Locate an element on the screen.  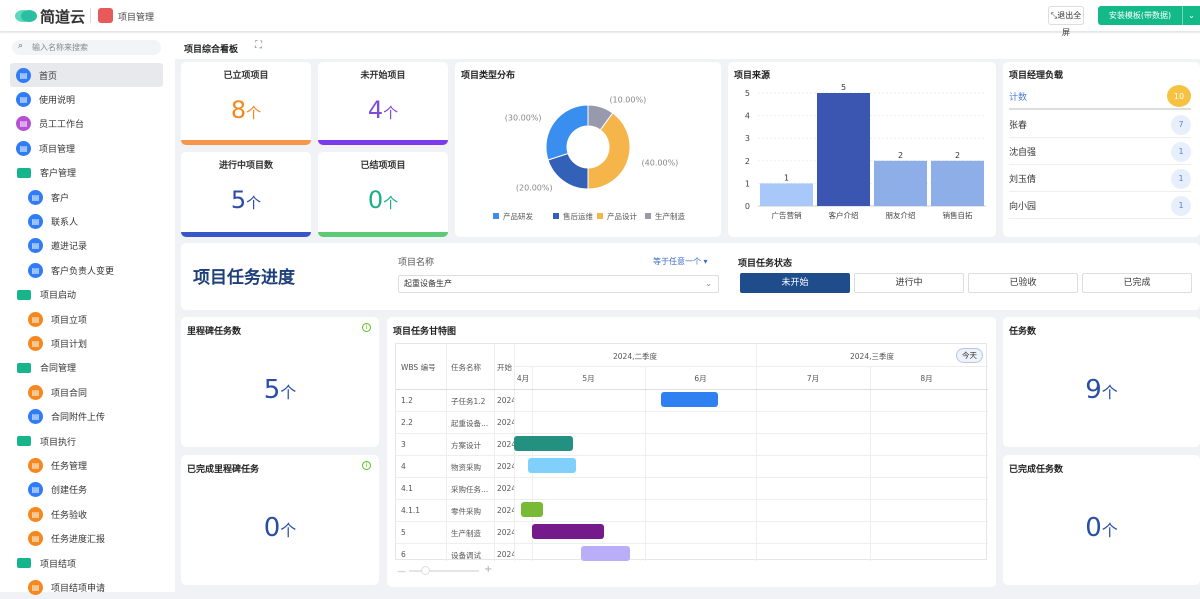
pie-data-label: (20.00%) is located at coordinates (534, 187).